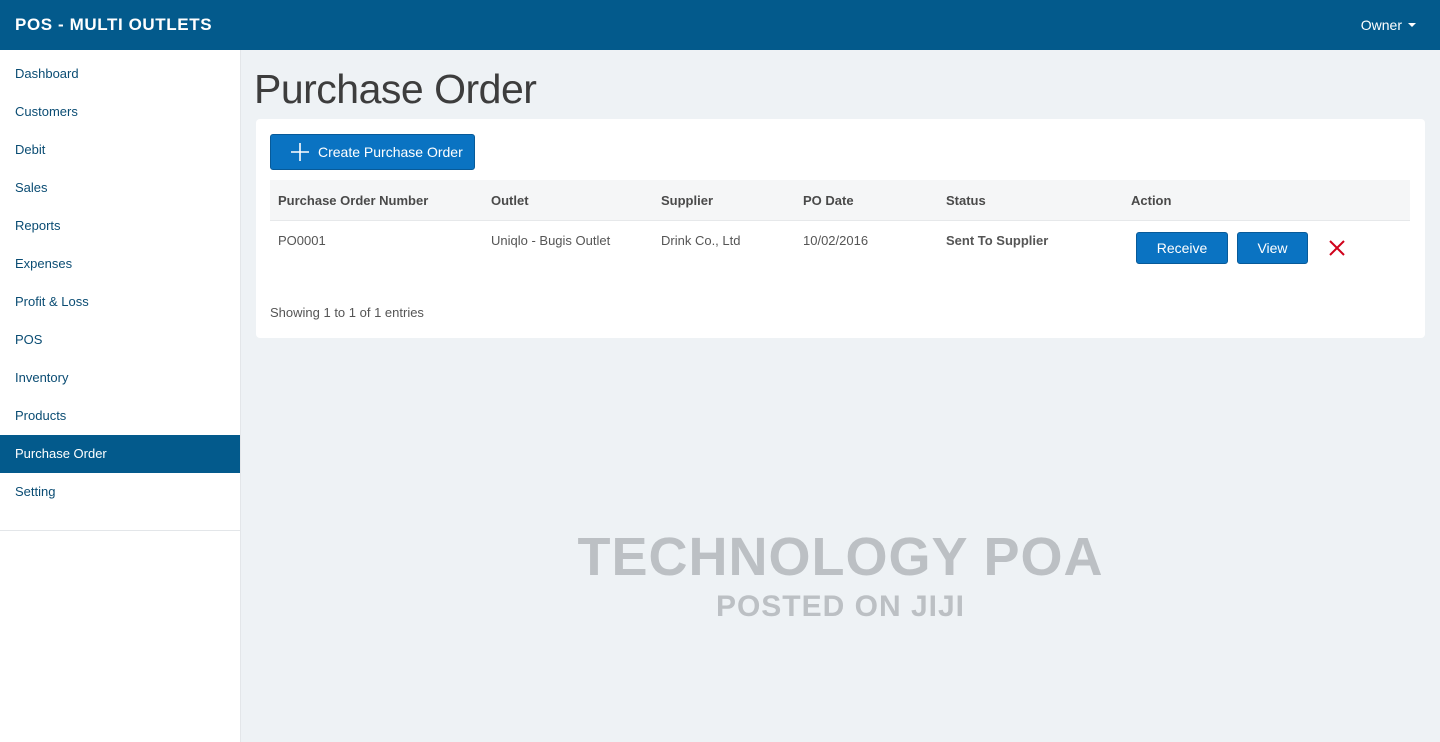  I want to click on watermark: TECHNOLOGY POA POSTED ON JIJI, so click(840, 575).